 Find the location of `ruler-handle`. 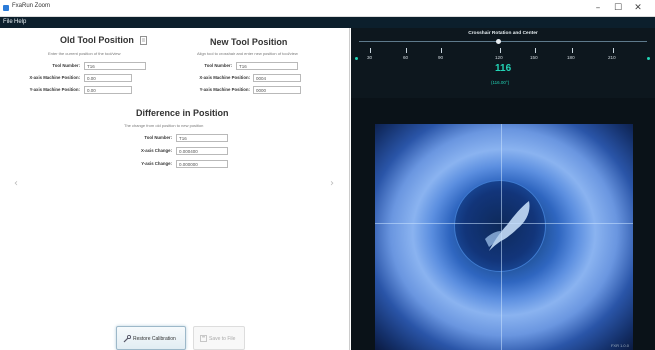

ruler-handle is located at coordinates (498, 41).